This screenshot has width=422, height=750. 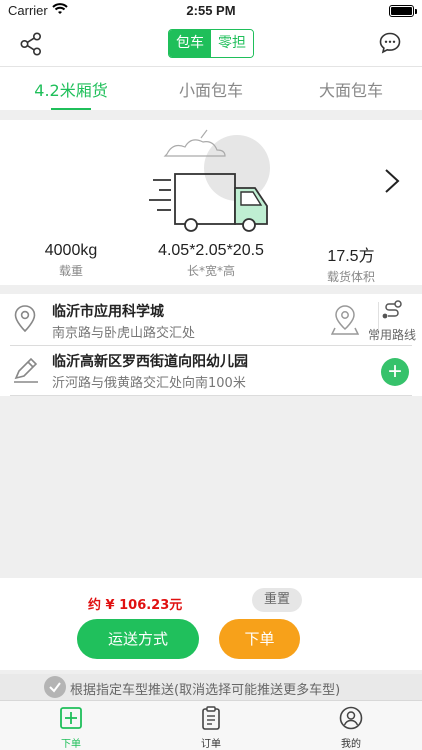 What do you see at coordinates (25, 321) in the screenshot?
I see `location-pin-icon` at bounding box center [25, 321].